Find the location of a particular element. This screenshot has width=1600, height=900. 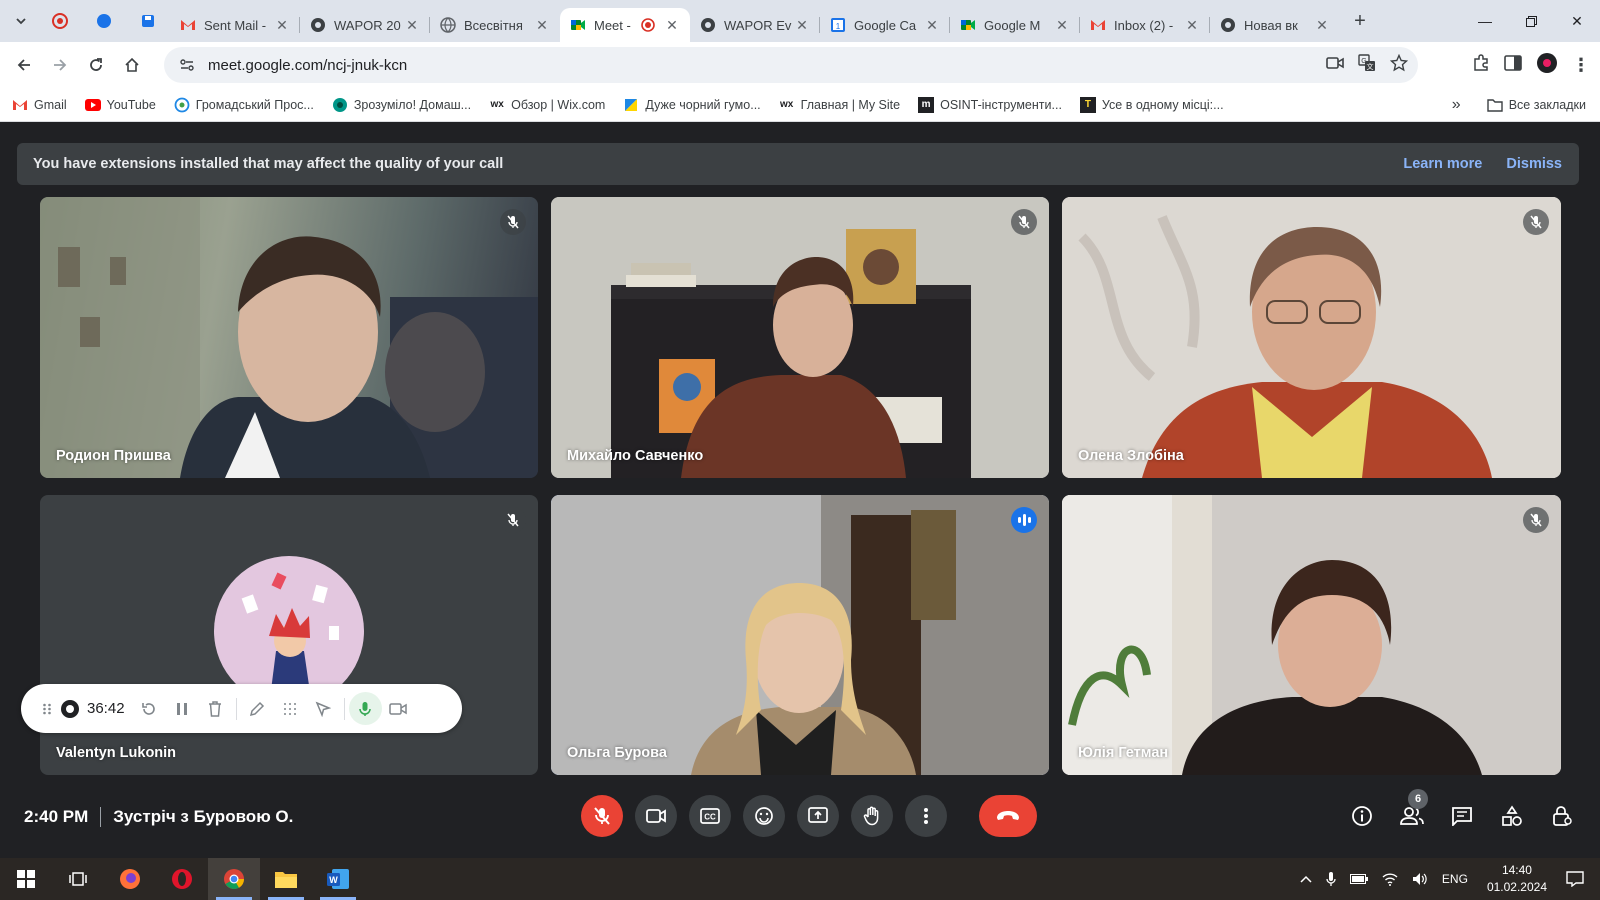

meeting-details-button is located at coordinates (1362, 816).